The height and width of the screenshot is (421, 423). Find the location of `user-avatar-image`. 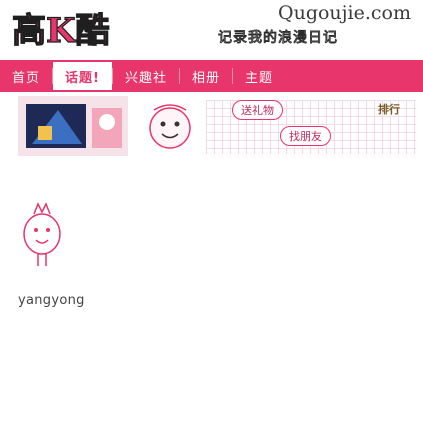

user-avatar-image is located at coordinates (73, 126).